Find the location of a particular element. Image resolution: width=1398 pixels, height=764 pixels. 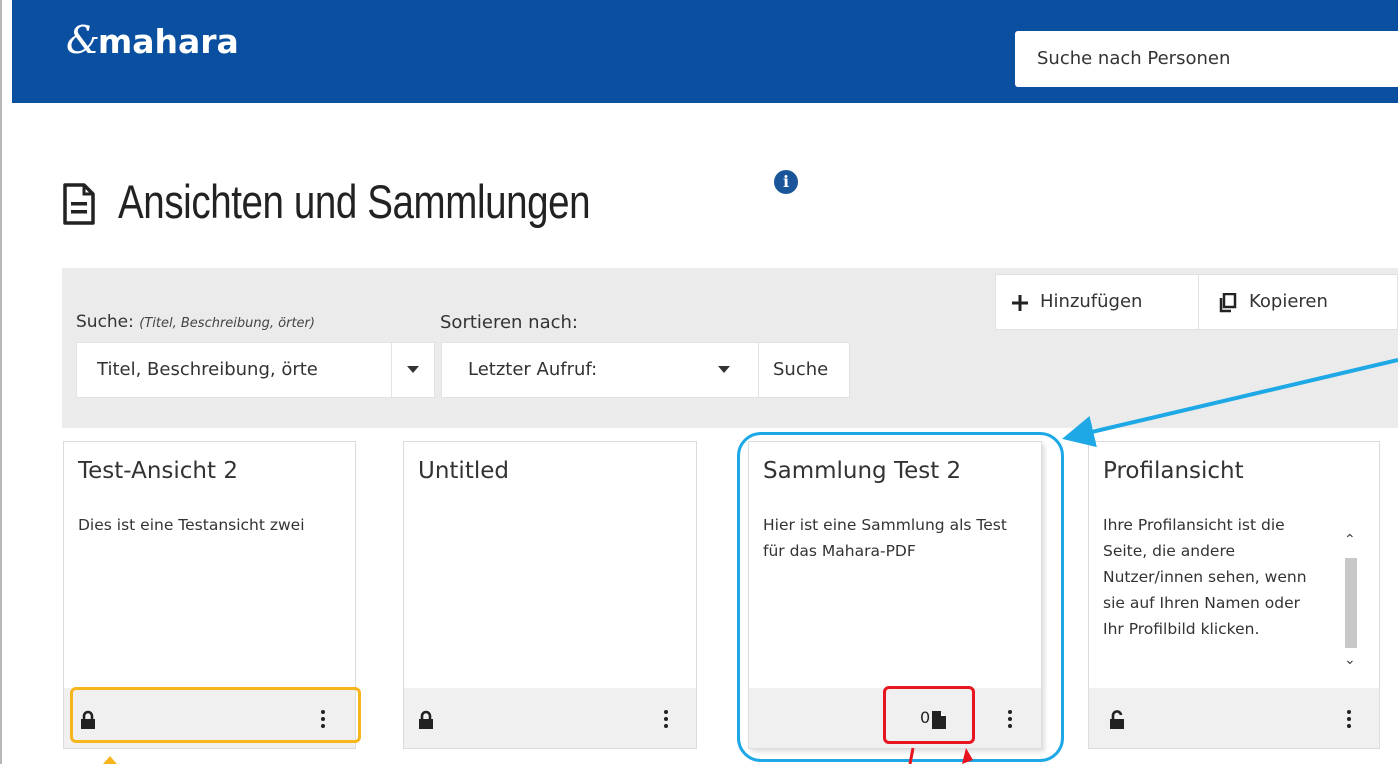

view-card: Untitled is located at coordinates (550, 595).